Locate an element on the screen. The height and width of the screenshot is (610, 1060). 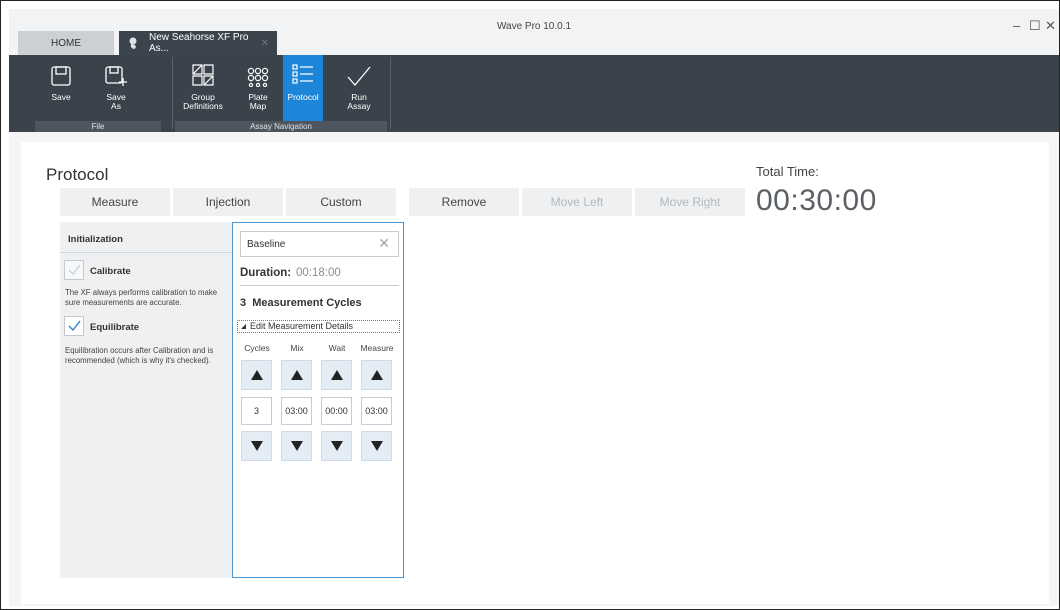
minimize-button: – is located at coordinates (1016, 25).